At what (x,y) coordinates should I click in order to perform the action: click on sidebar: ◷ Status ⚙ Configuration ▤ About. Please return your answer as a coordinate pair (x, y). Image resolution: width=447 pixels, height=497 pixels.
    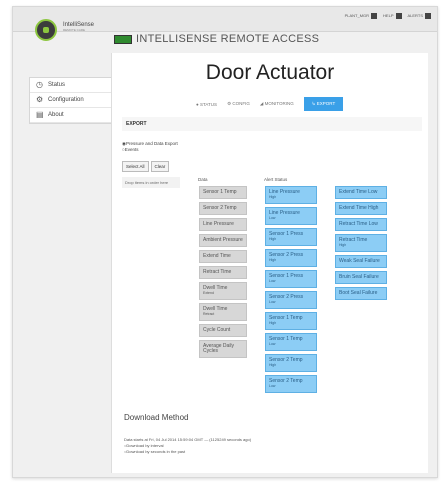
    Looking at the image, I should click on (71, 100).